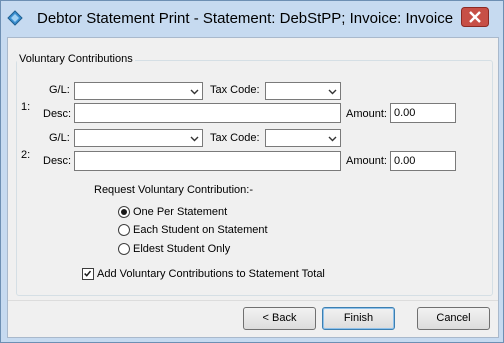 Image resolution: width=504 pixels, height=343 pixels. I want to click on row-number-1: 1:, so click(26, 107).